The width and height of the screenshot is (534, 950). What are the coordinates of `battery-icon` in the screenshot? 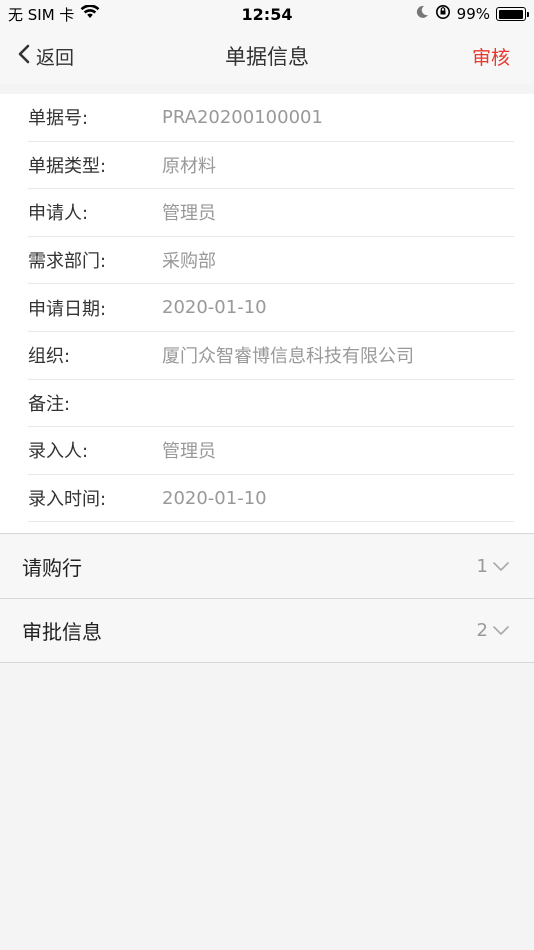 It's located at (512, 14).